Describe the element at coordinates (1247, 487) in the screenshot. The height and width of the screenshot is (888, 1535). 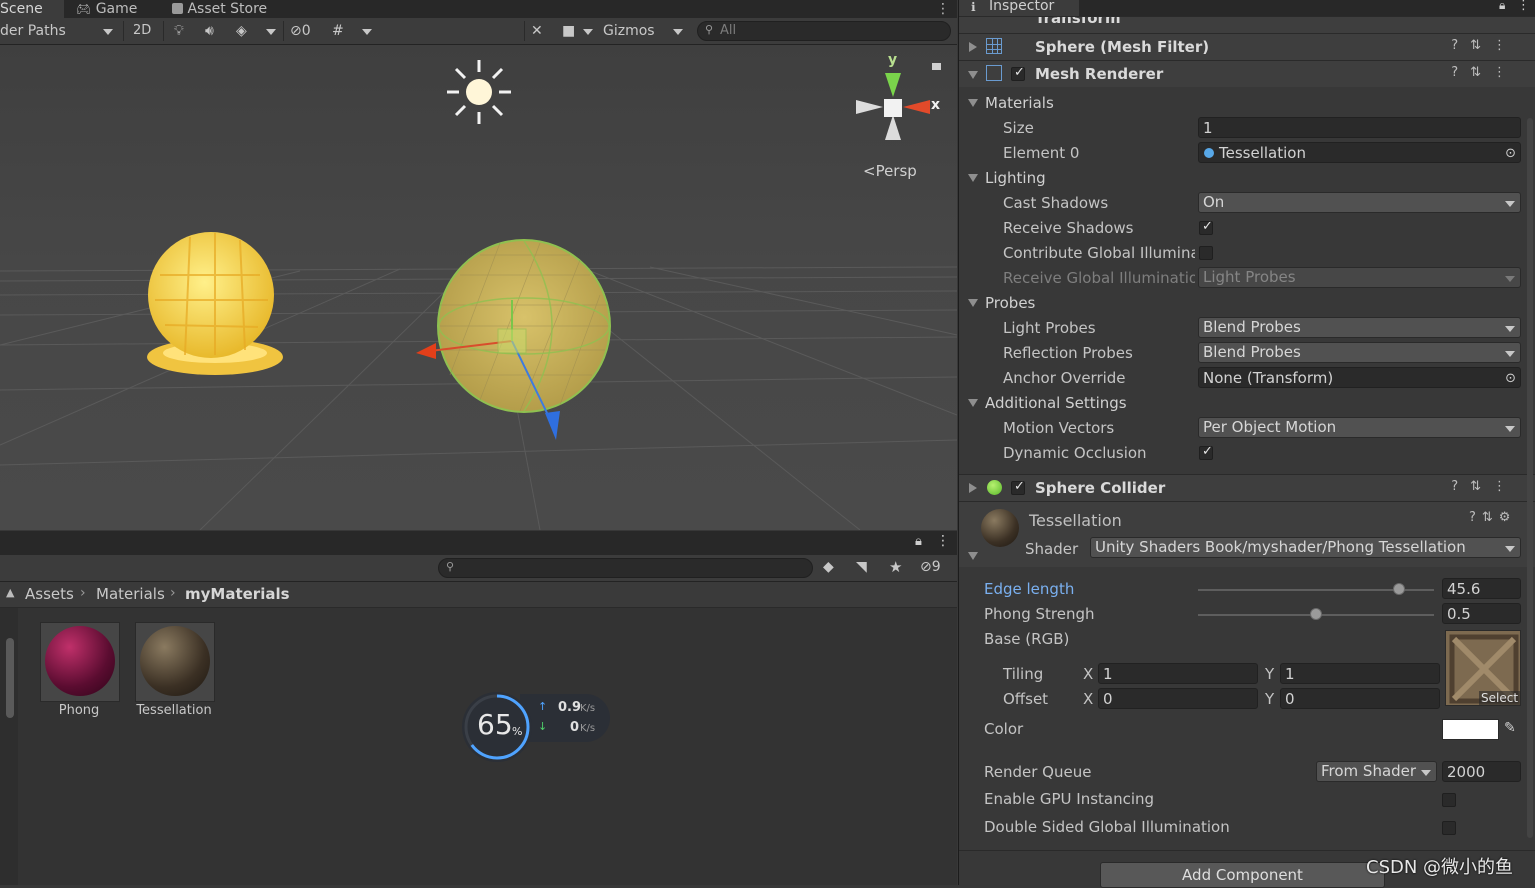
I see `sphere-collider-header: ✓ Sphere Collider ?⇅⋮` at that location.